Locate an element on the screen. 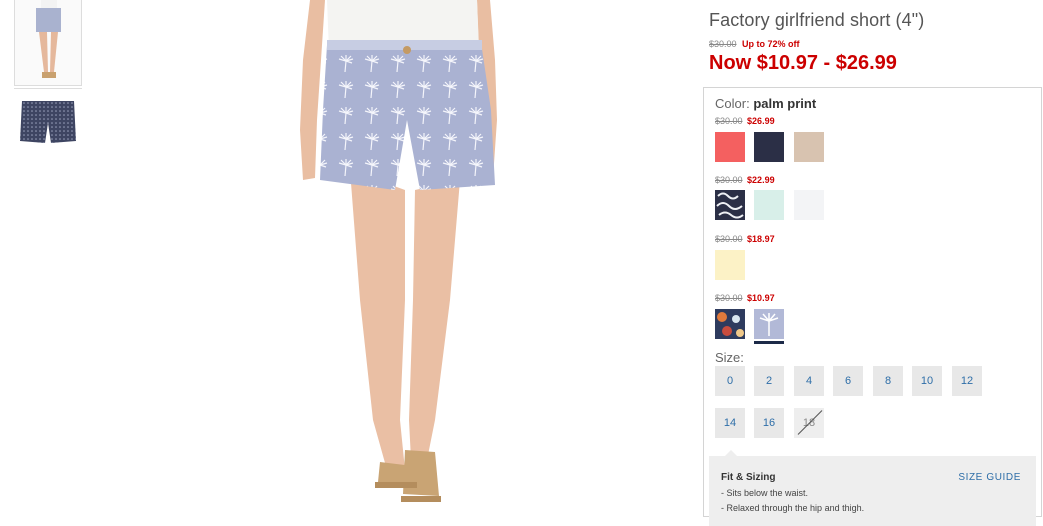 This screenshot has width=1043, height=526. product-title: Factory girlfriend short (4") is located at coordinates (817, 20).